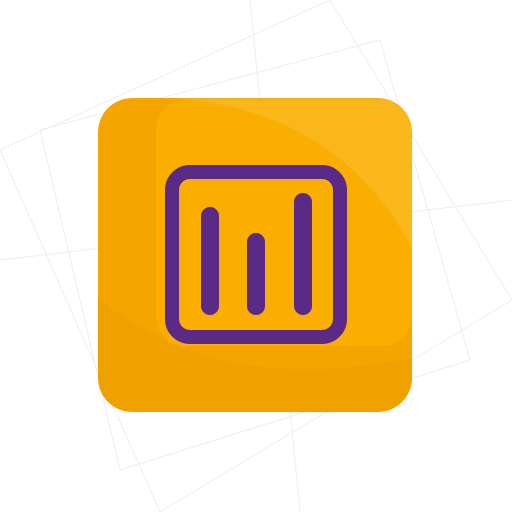 The image size is (512, 512). I want to click on bar-chart-icon, so click(256, 254).